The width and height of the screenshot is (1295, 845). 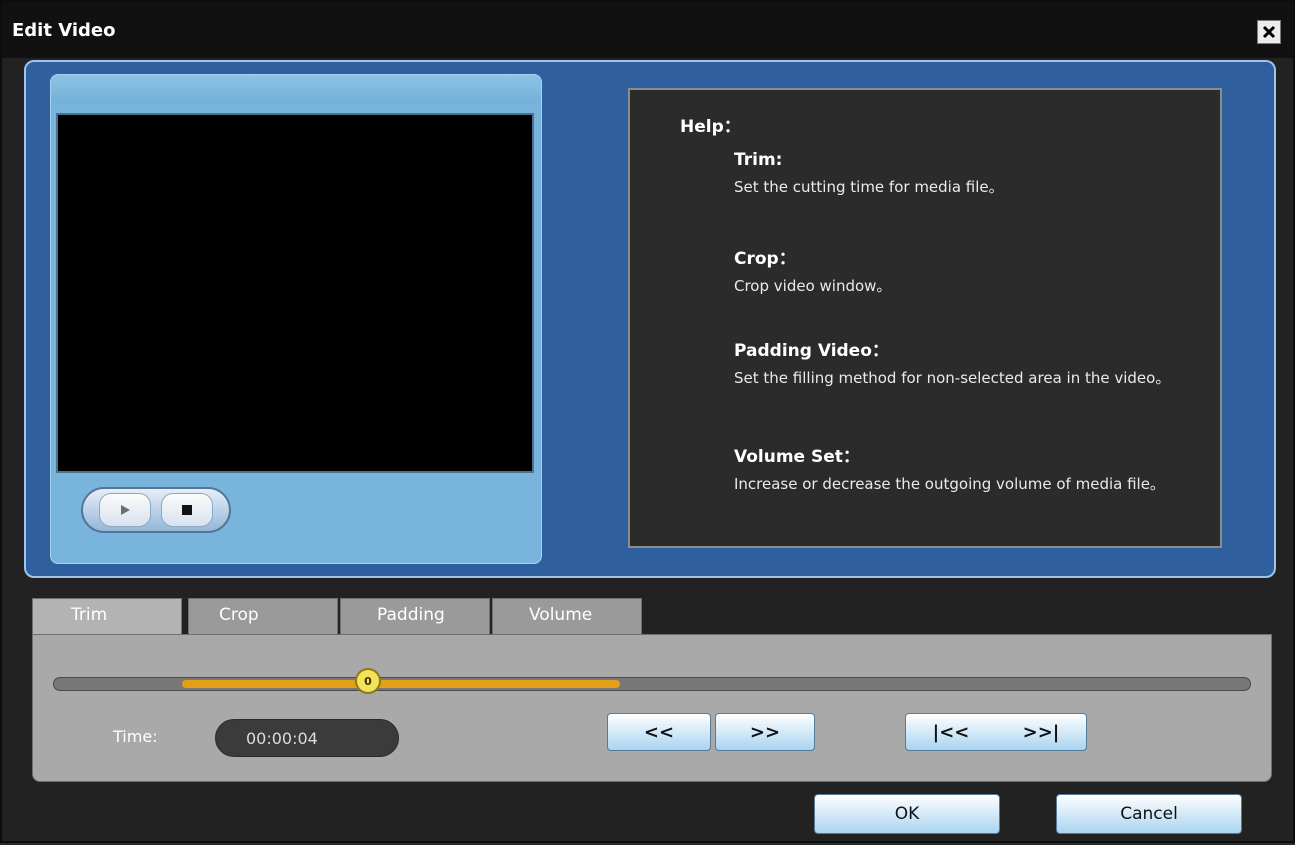 What do you see at coordinates (64, 30) in the screenshot?
I see `window-title: Edit Video` at bounding box center [64, 30].